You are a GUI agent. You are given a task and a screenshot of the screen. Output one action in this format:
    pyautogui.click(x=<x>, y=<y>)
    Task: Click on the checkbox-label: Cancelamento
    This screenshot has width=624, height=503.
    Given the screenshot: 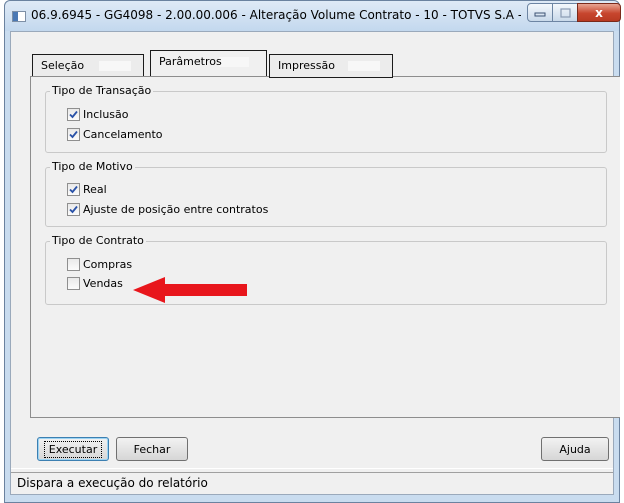 What is the action you would take?
    pyautogui.click(x=123, y=134)
    